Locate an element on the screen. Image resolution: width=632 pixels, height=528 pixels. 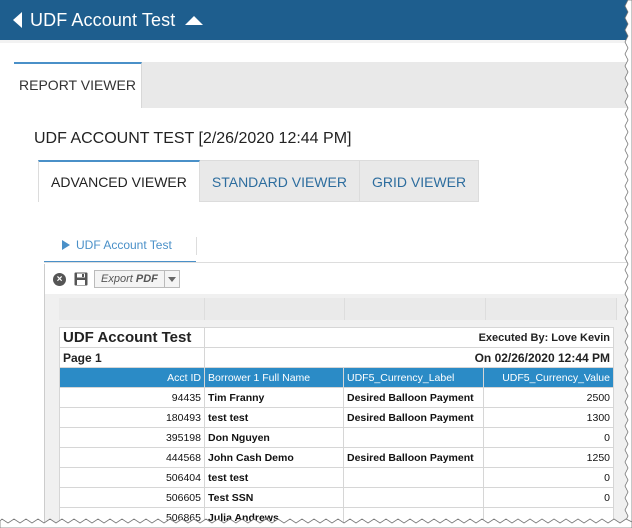
collapse-up-icon is located at coordinates (194, 20).